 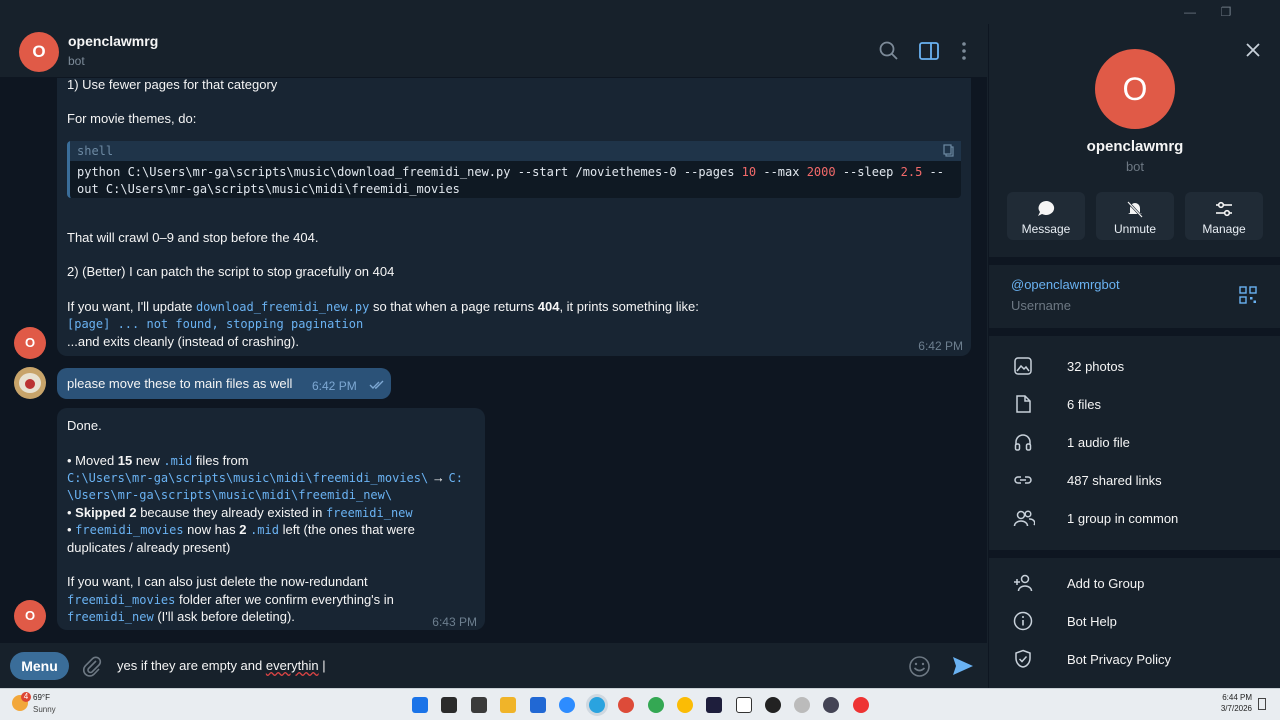 What do you see at coordinates (1023, 366) in the screenshot?
I see `photo-icon` at bounding box center [1023, 366].